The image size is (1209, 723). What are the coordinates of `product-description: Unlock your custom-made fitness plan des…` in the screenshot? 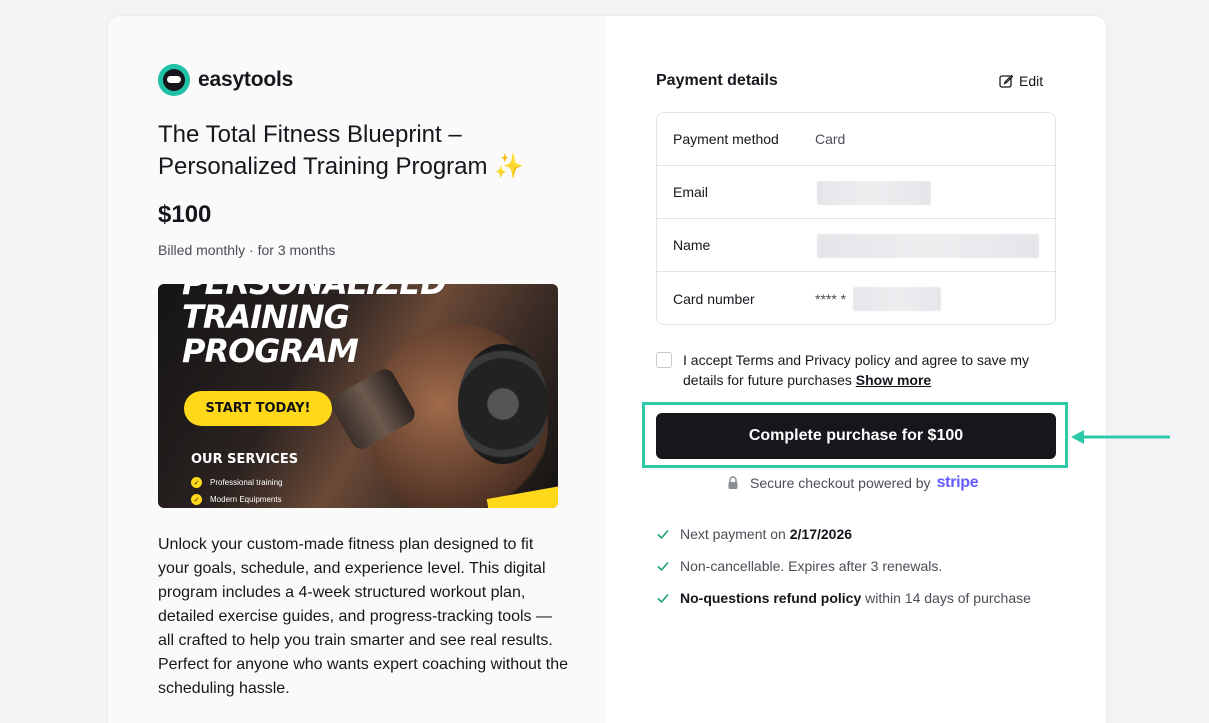 It's located at (363, 616).